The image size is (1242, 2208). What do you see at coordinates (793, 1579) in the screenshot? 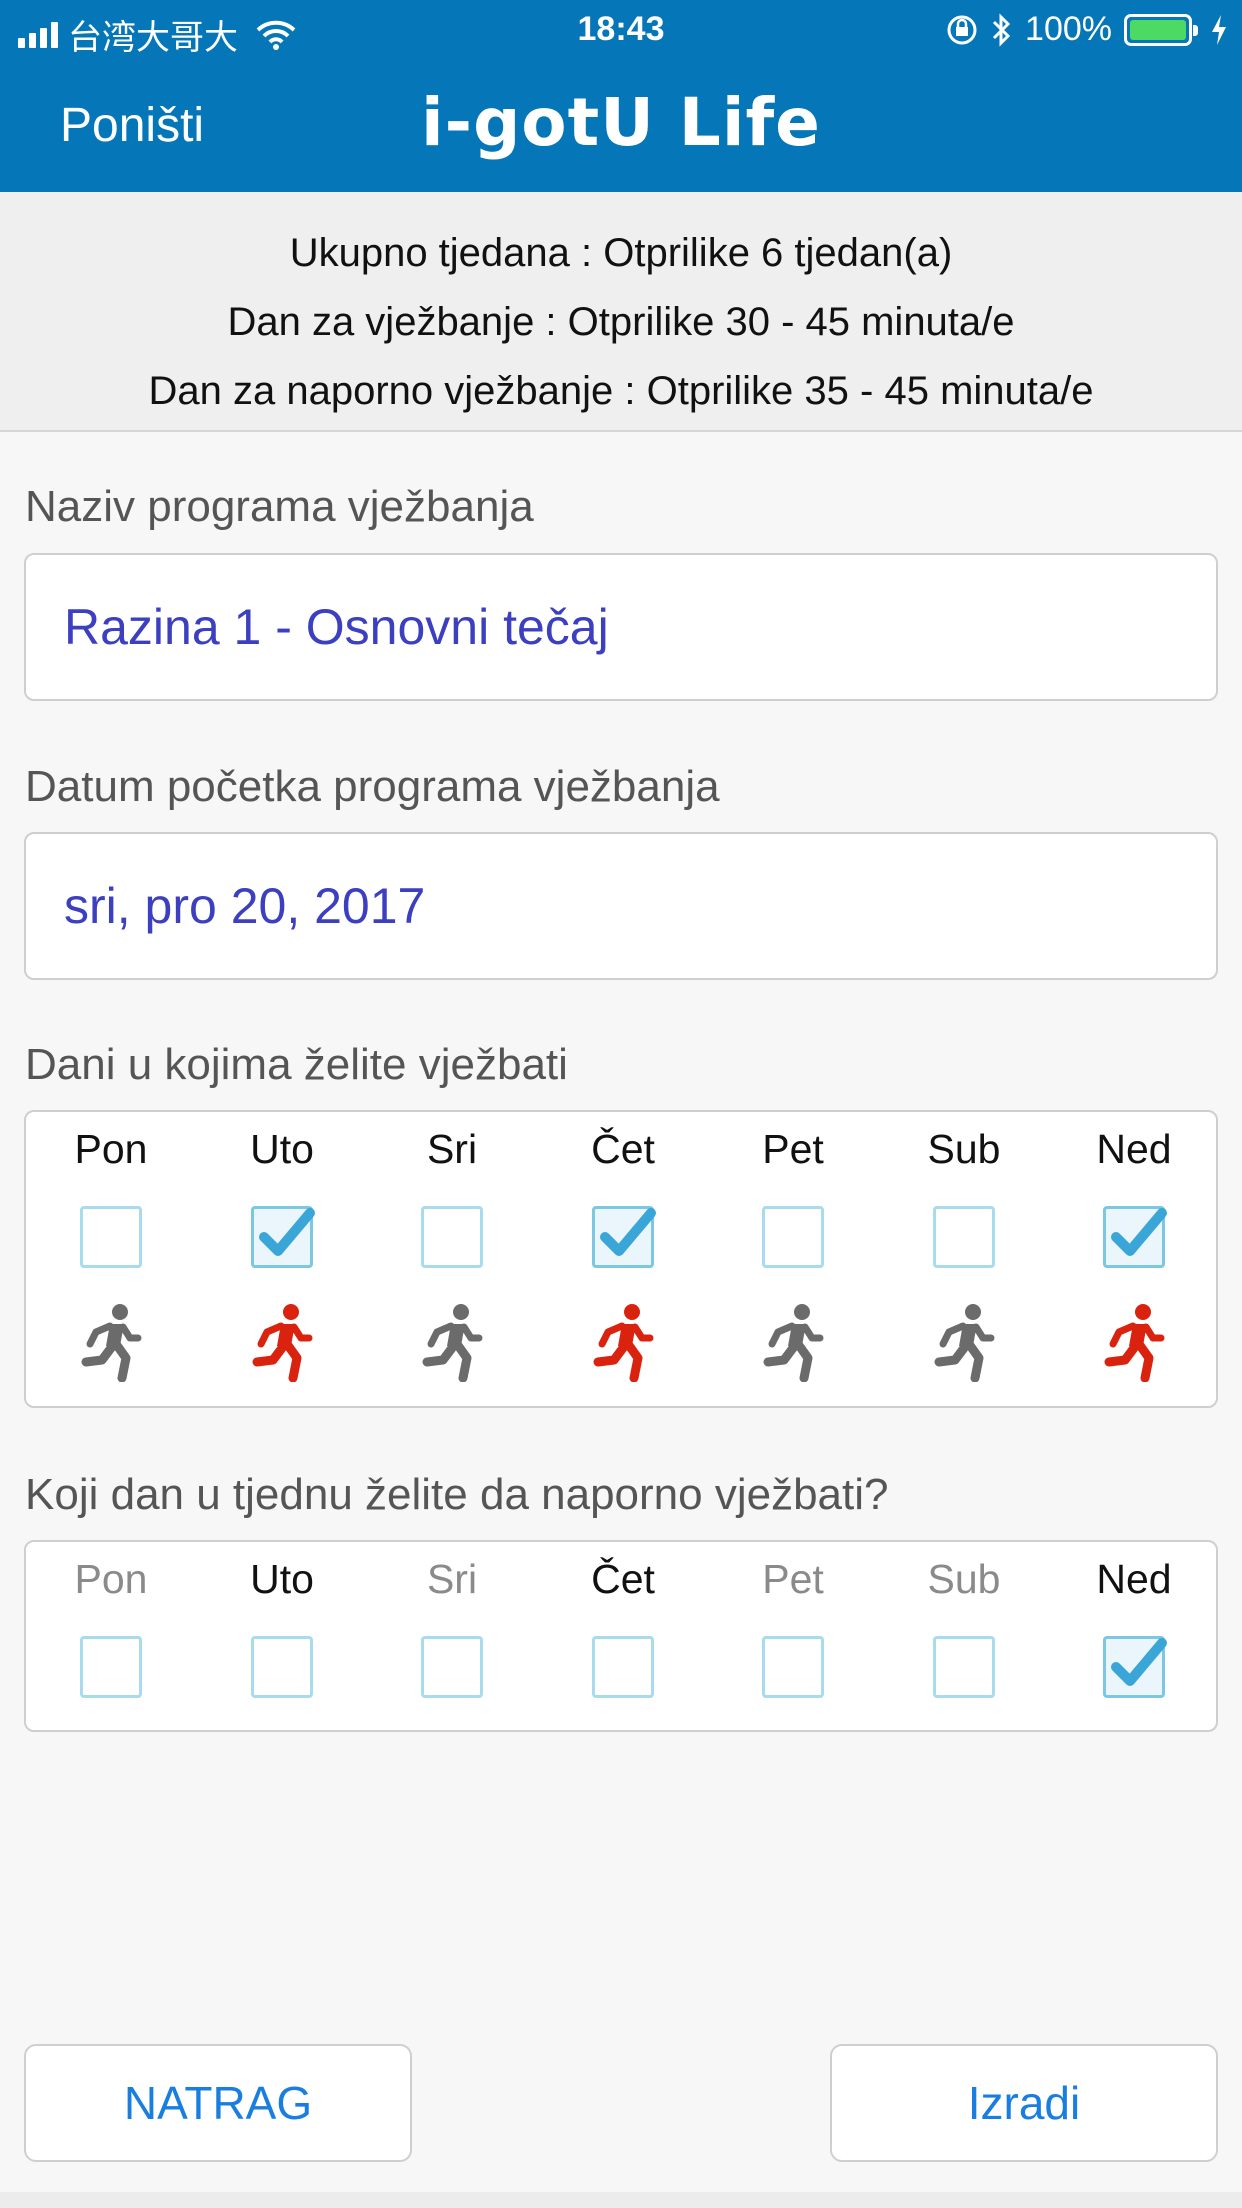
I see `hard-day-label: Pet` at bounding box center [793, 1579].